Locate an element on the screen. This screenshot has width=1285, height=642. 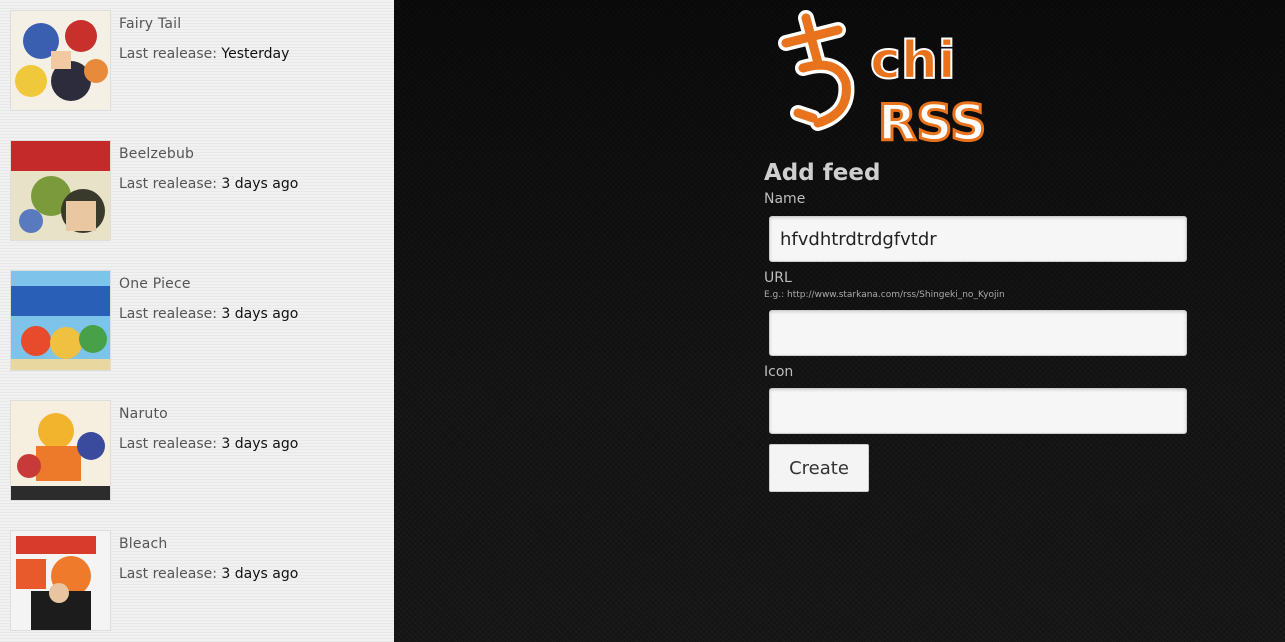
naruto-cover-image is located at coordinates (60, 450).